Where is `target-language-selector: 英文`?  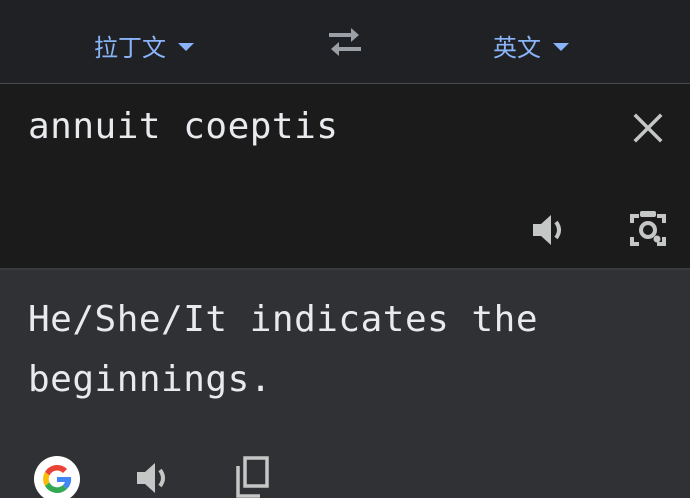 target-language-selector: 英文 is located at coordinates (531, 45).